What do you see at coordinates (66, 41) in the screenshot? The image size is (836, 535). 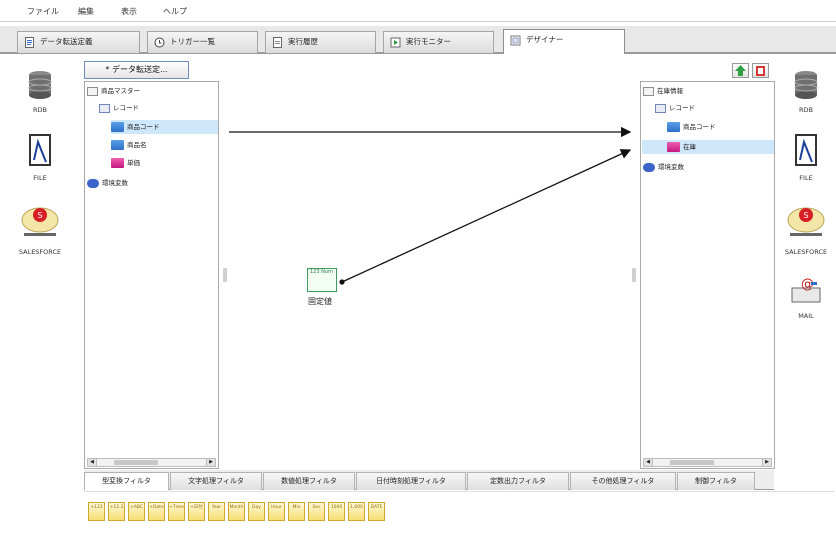 I see `tab-label: データ転送定義` at bounding box center [66, 41].